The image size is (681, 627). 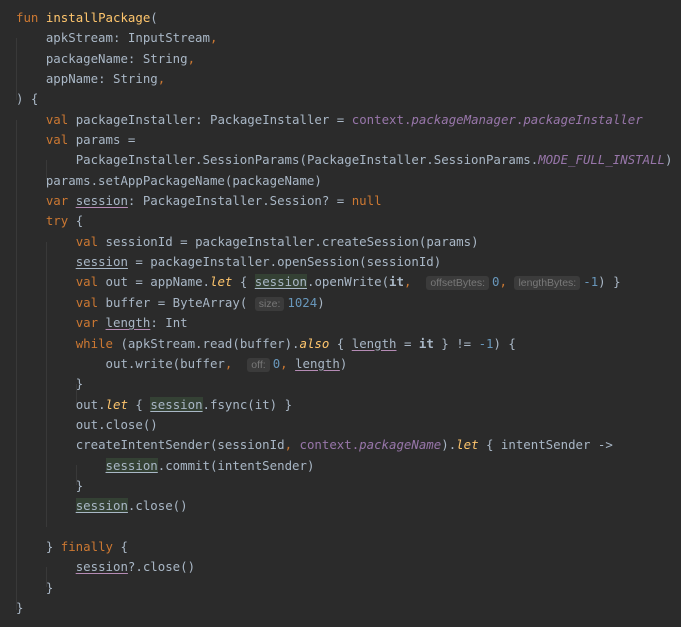 What do you see at coordinates (344, 323) in the screenshot?
I see `code-line: var length: Int` at bounding box center [344, 323].